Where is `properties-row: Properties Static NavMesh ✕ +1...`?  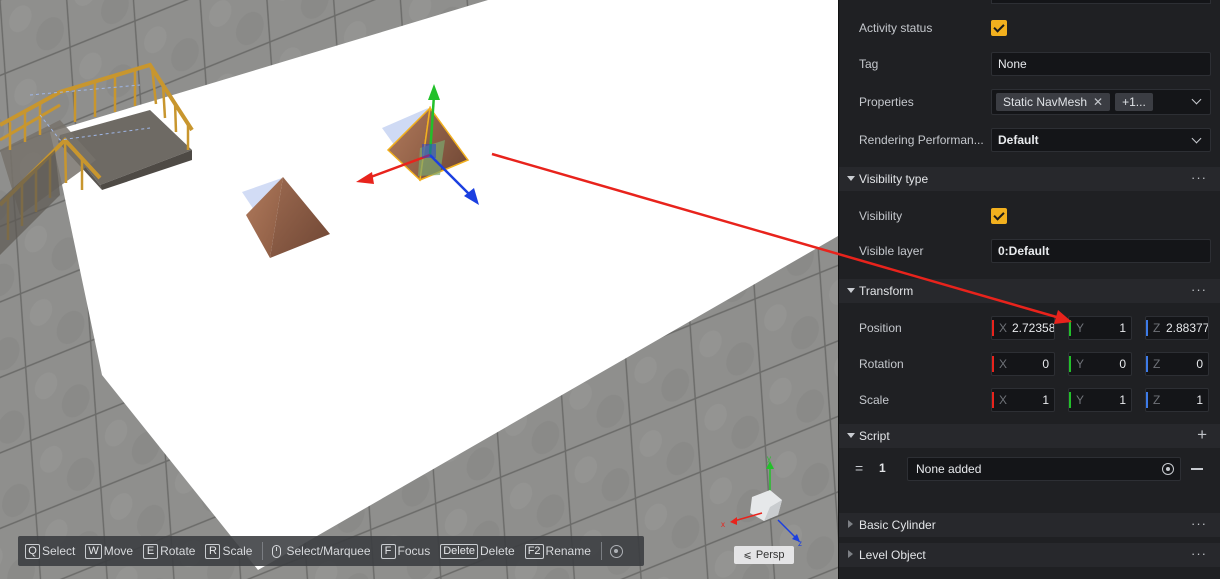
properties-row: Properties Static NavMesh ✕ +1... is located at coordinates (1029, 102).